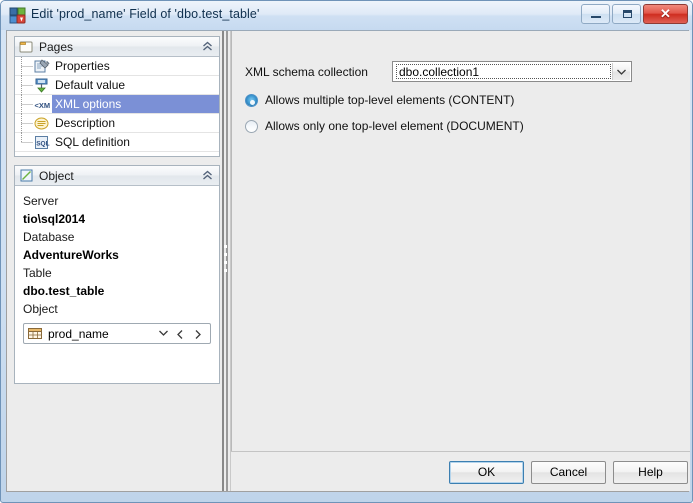 The width and height of the screenshot is (693, 503). I want to click on object-selector-value: prod_name, so click(78, 334).